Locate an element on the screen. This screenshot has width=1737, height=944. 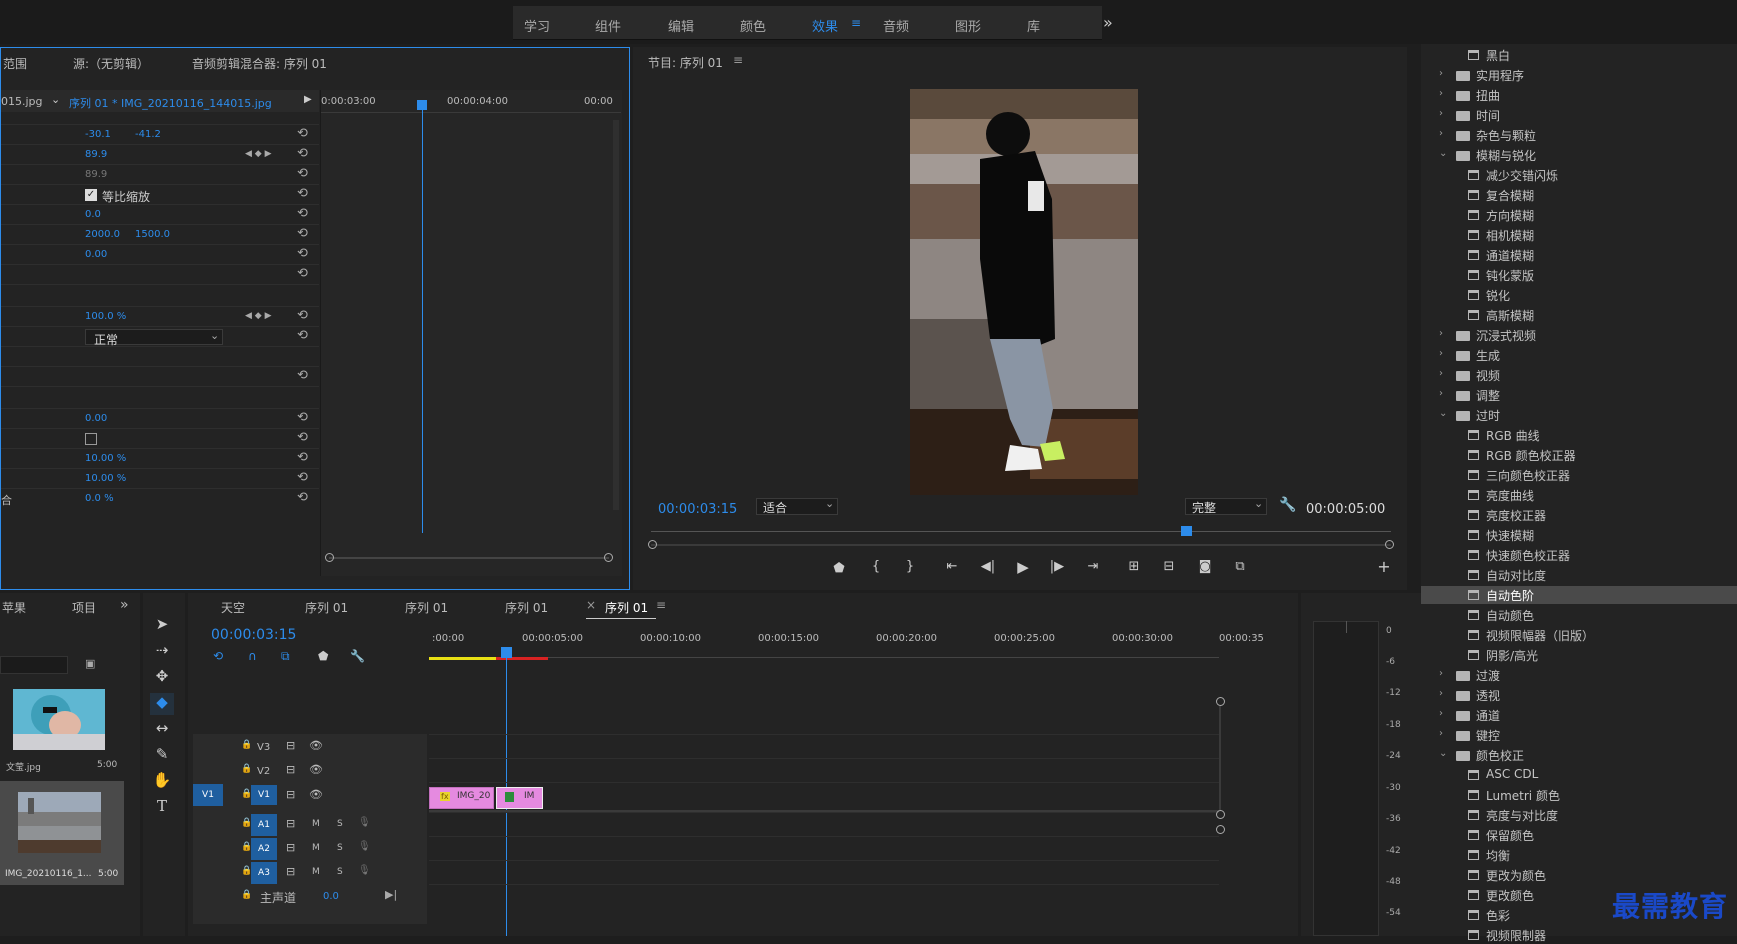
percent-value-3: 0.0 % is located at coordinates (99, 498).